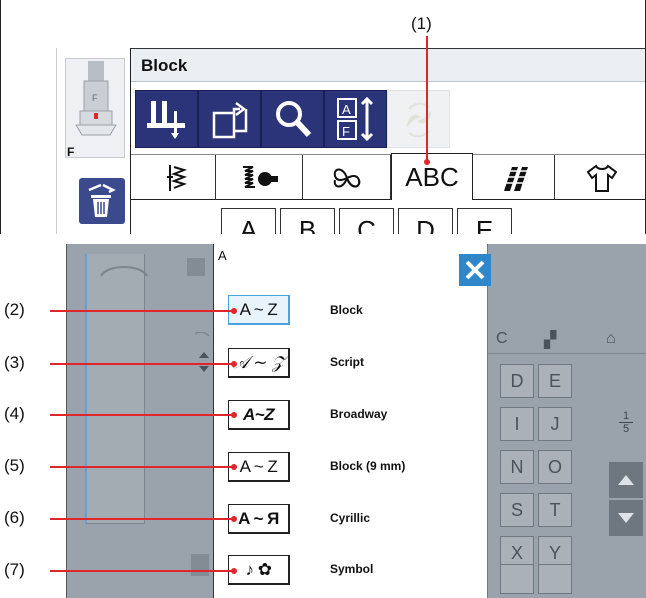 This screenshot has height=598, width=646. I want to click on close-icon, so click(475, 270).